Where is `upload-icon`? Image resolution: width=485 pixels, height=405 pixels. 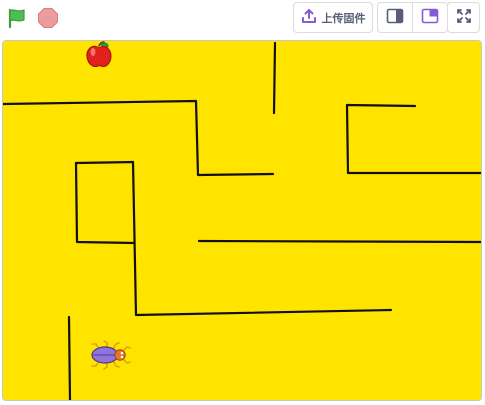
upload-icon is located at coordinates (309, 18).